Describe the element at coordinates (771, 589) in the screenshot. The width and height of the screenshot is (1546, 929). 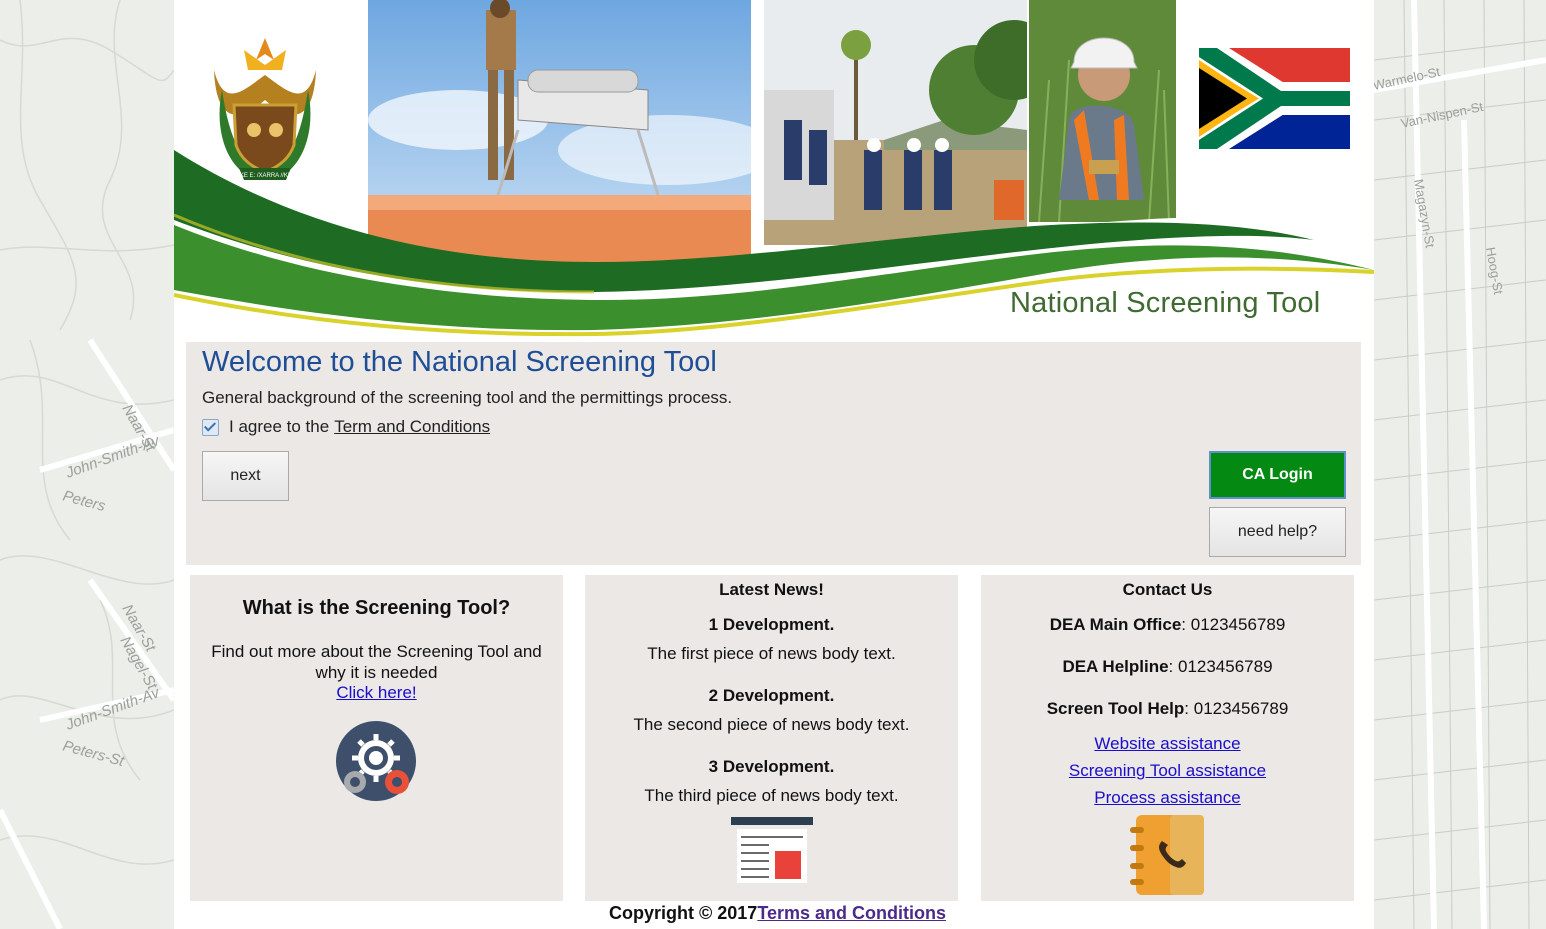
I see `card-heading: Latest News!` at that location.